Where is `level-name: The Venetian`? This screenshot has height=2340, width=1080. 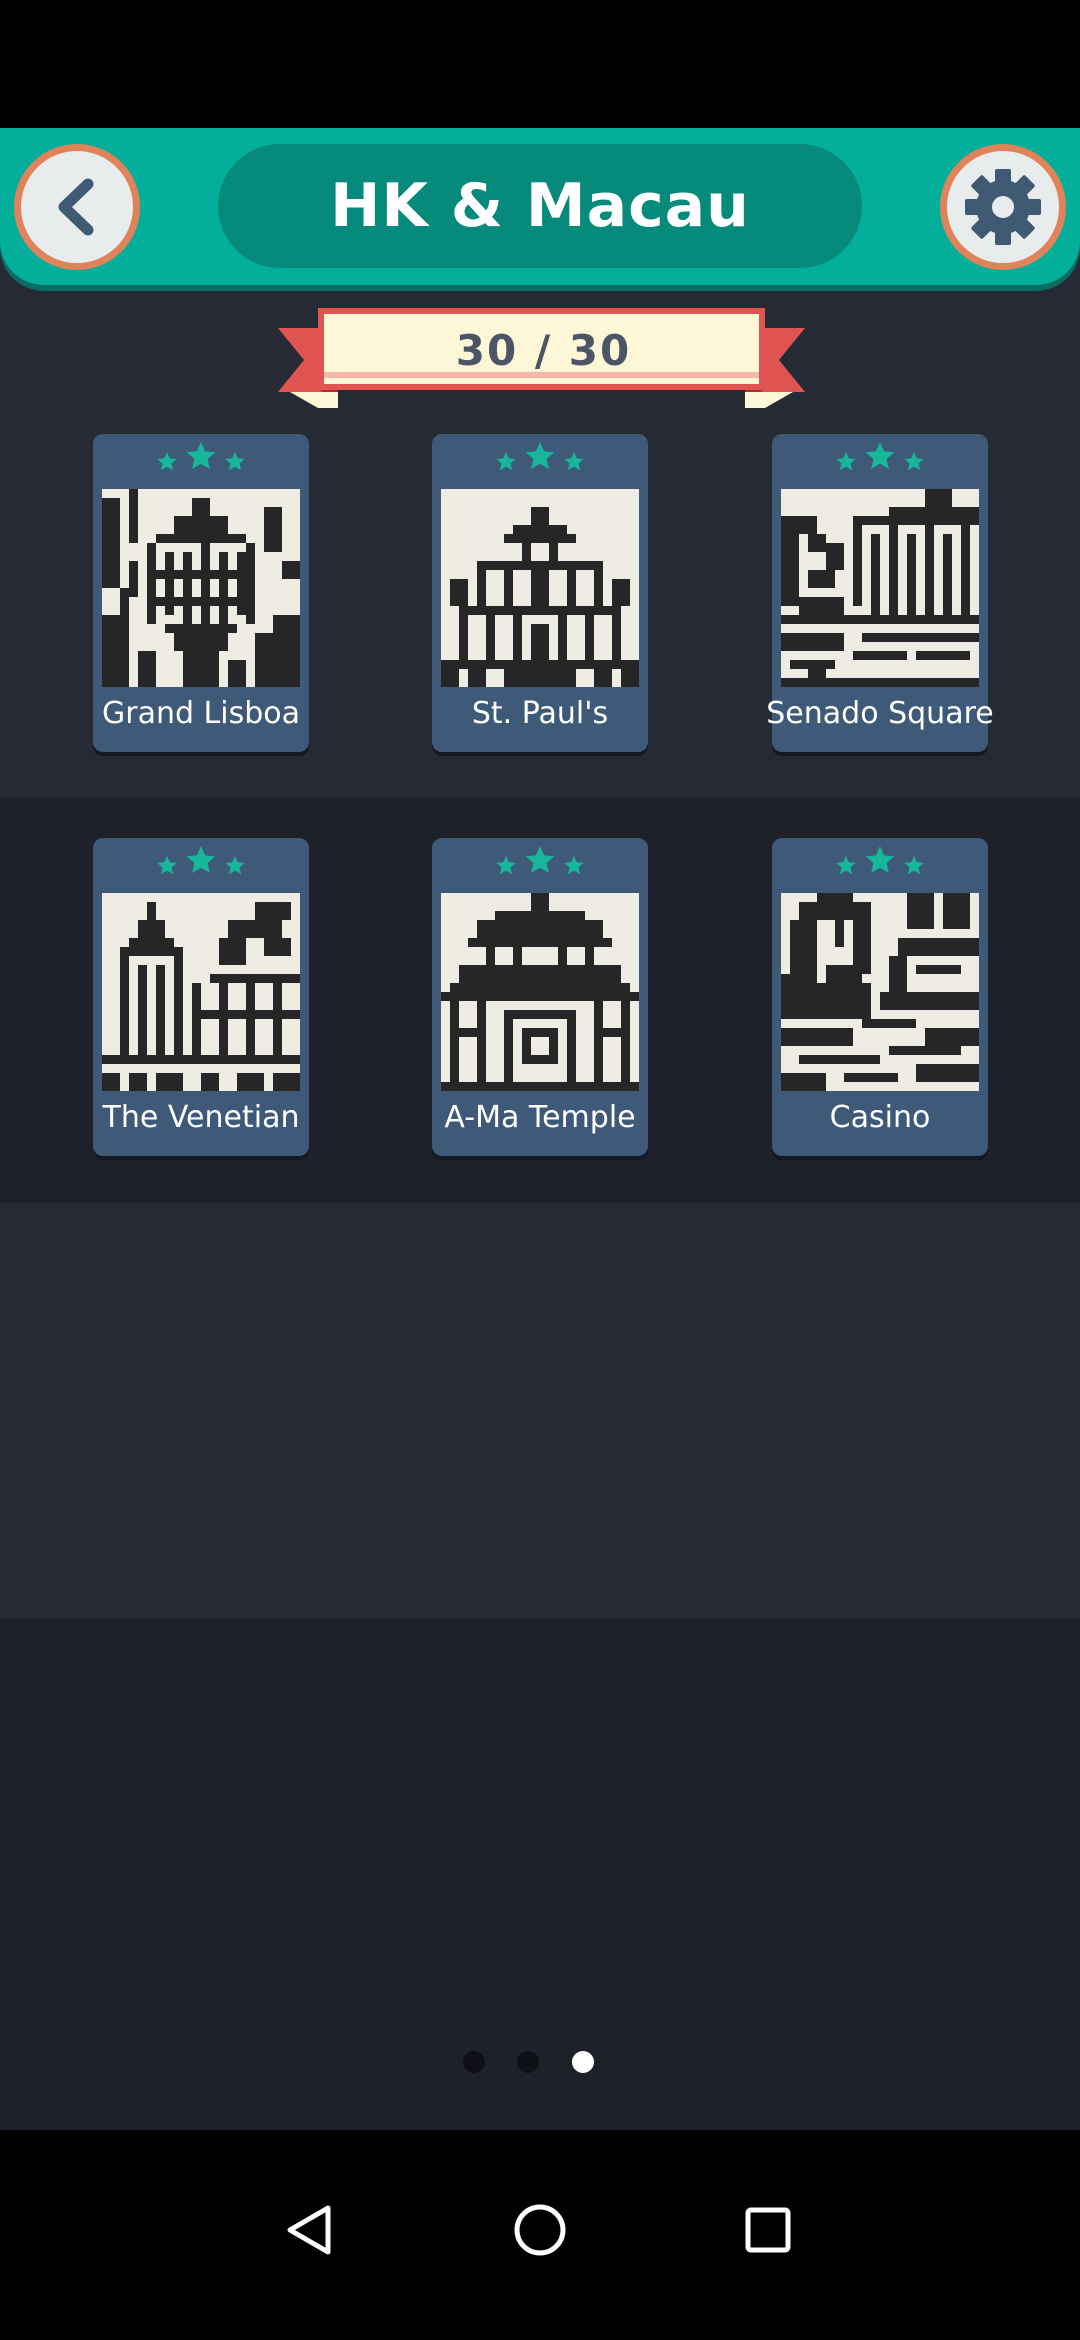
level-name: The Venetian is located at coordinates (201, 1117).